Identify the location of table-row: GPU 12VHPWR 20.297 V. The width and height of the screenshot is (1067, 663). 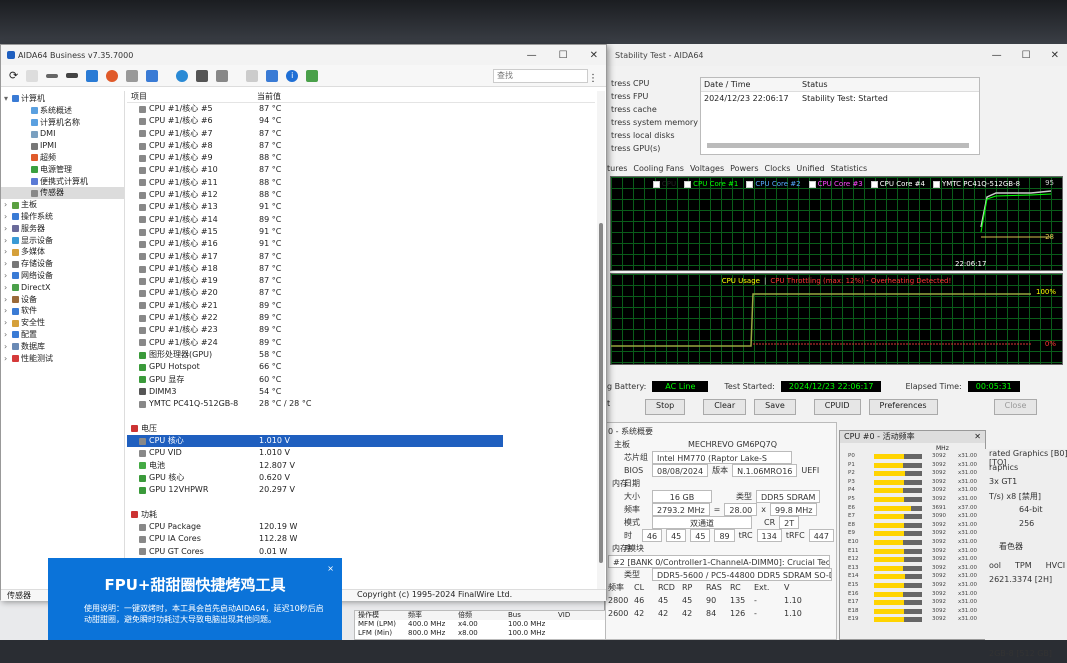
(361, 490).